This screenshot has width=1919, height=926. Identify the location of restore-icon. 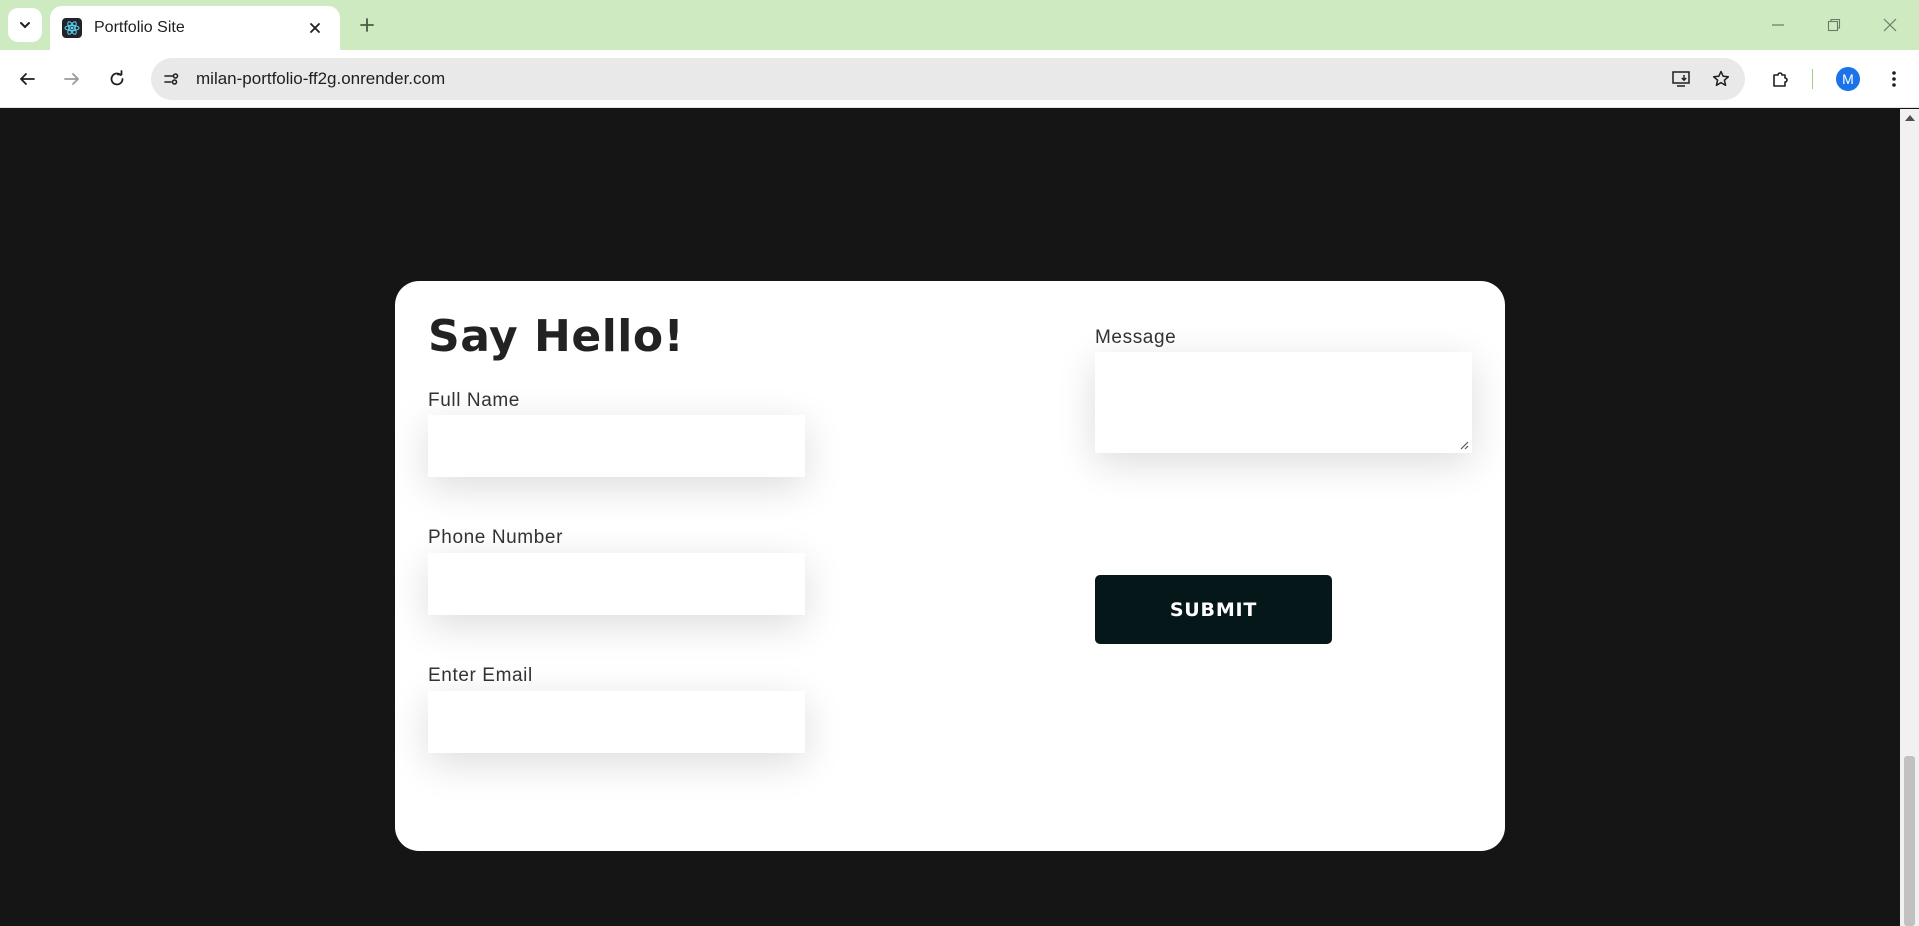
(1834, 25).